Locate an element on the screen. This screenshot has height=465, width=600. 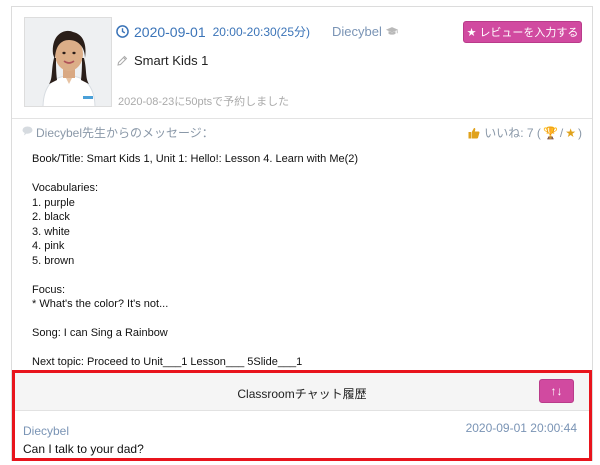
message-header: Diecybel先生からのメッセージ： いいね: 7 ( 🏆 / ★ ) is located at coordinates (302, 132).